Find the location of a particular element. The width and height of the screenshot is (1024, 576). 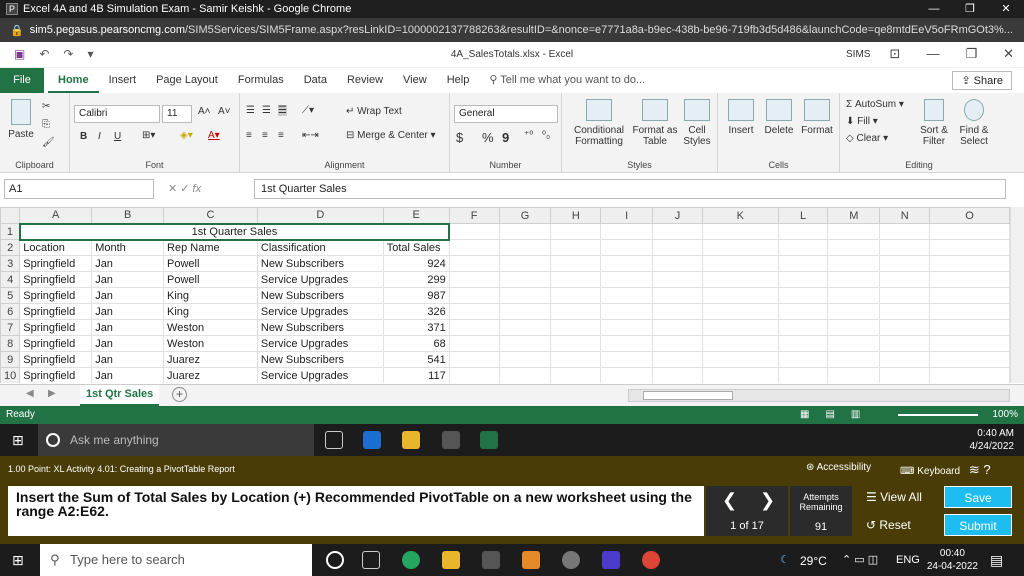

task-view-icon is located at coordinates (334, 440).